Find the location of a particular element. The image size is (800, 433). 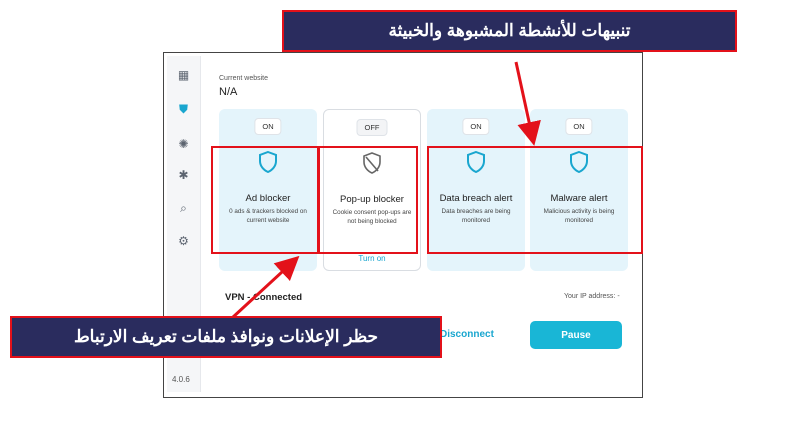

version-label: 4.0.6 is located at coordinates (181, 379).